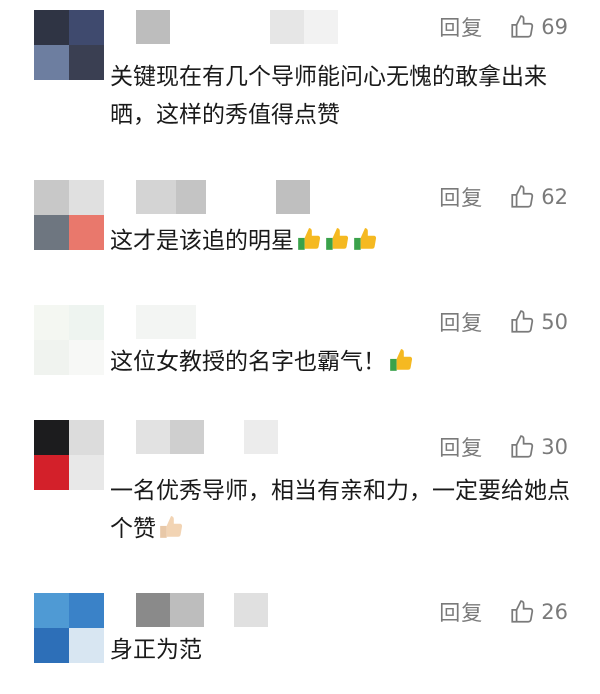 The height and width of the screenshot is (694, 600). I want to click on comment-text: 身正为范, so click(156, 650).